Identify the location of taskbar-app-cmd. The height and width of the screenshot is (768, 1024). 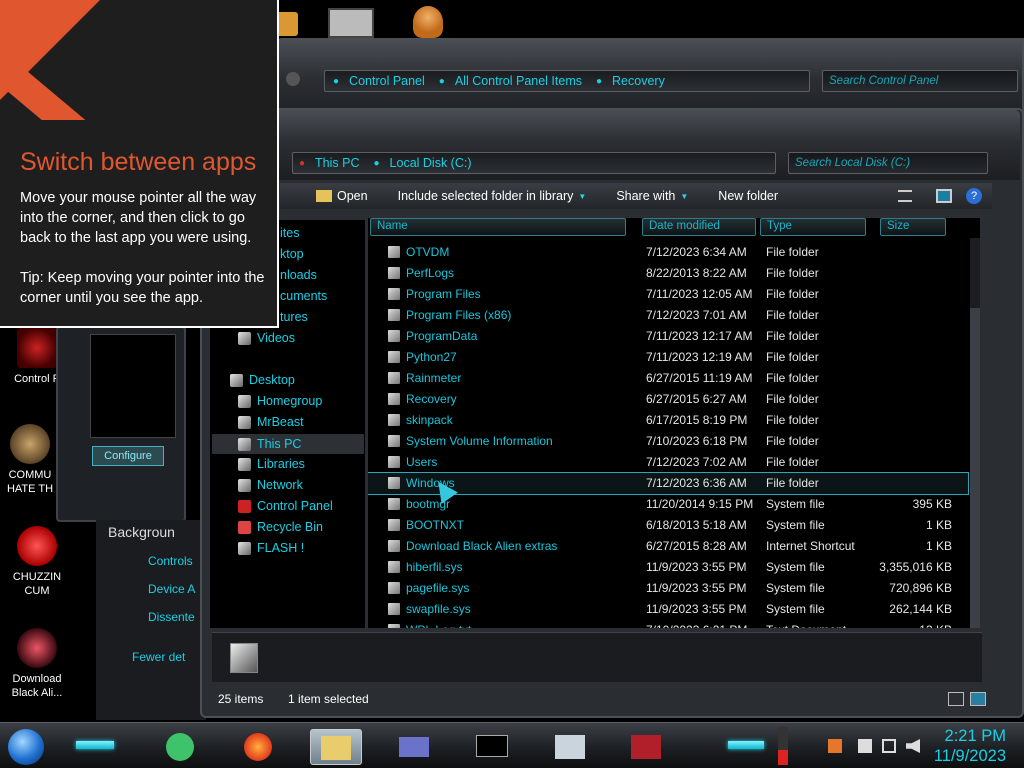
(492, 747).